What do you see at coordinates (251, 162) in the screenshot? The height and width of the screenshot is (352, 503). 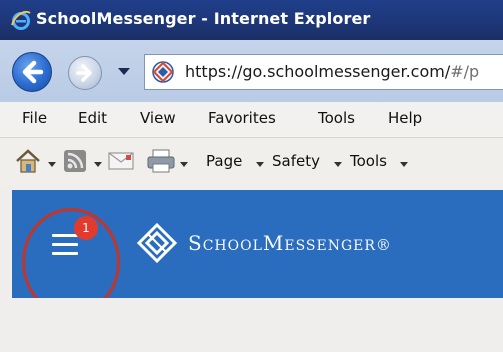 I see `command-bar: Page Safety Tools` at bounding box center [251, 162].